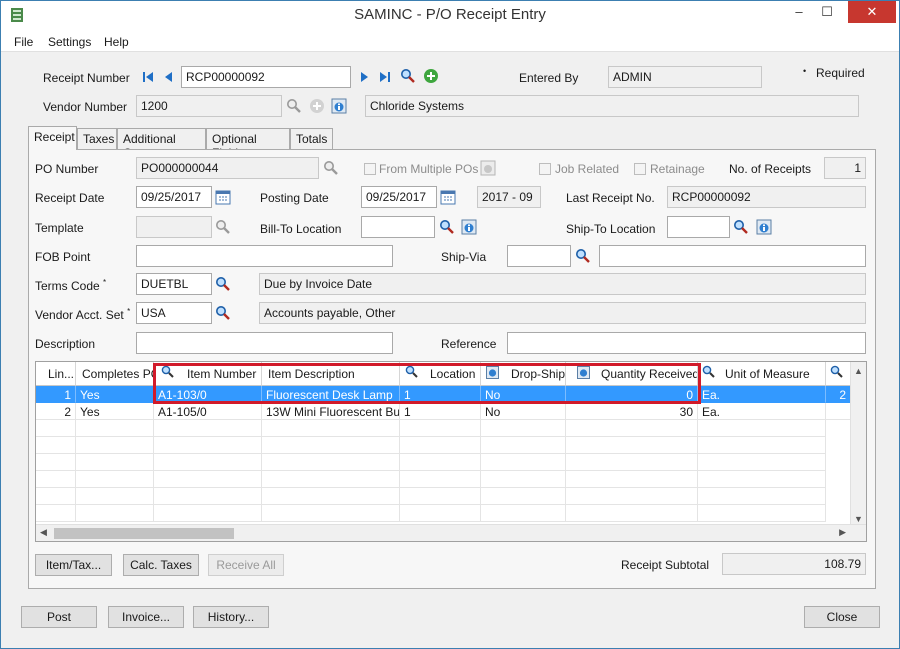 This screenshot has height=649, width=900. Describe the element at coordinates (144, 533) in the screenshot. I see `horizontal-scroll-thumb` at that location.